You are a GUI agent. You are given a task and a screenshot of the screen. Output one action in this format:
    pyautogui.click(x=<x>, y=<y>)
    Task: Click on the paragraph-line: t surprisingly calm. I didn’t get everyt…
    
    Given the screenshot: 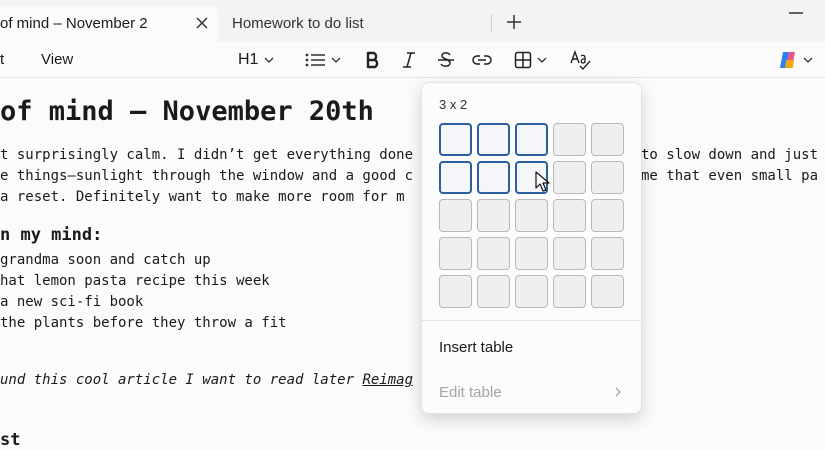 What is the action you would take?
    pyautogui.click(x=207, y=155)
    